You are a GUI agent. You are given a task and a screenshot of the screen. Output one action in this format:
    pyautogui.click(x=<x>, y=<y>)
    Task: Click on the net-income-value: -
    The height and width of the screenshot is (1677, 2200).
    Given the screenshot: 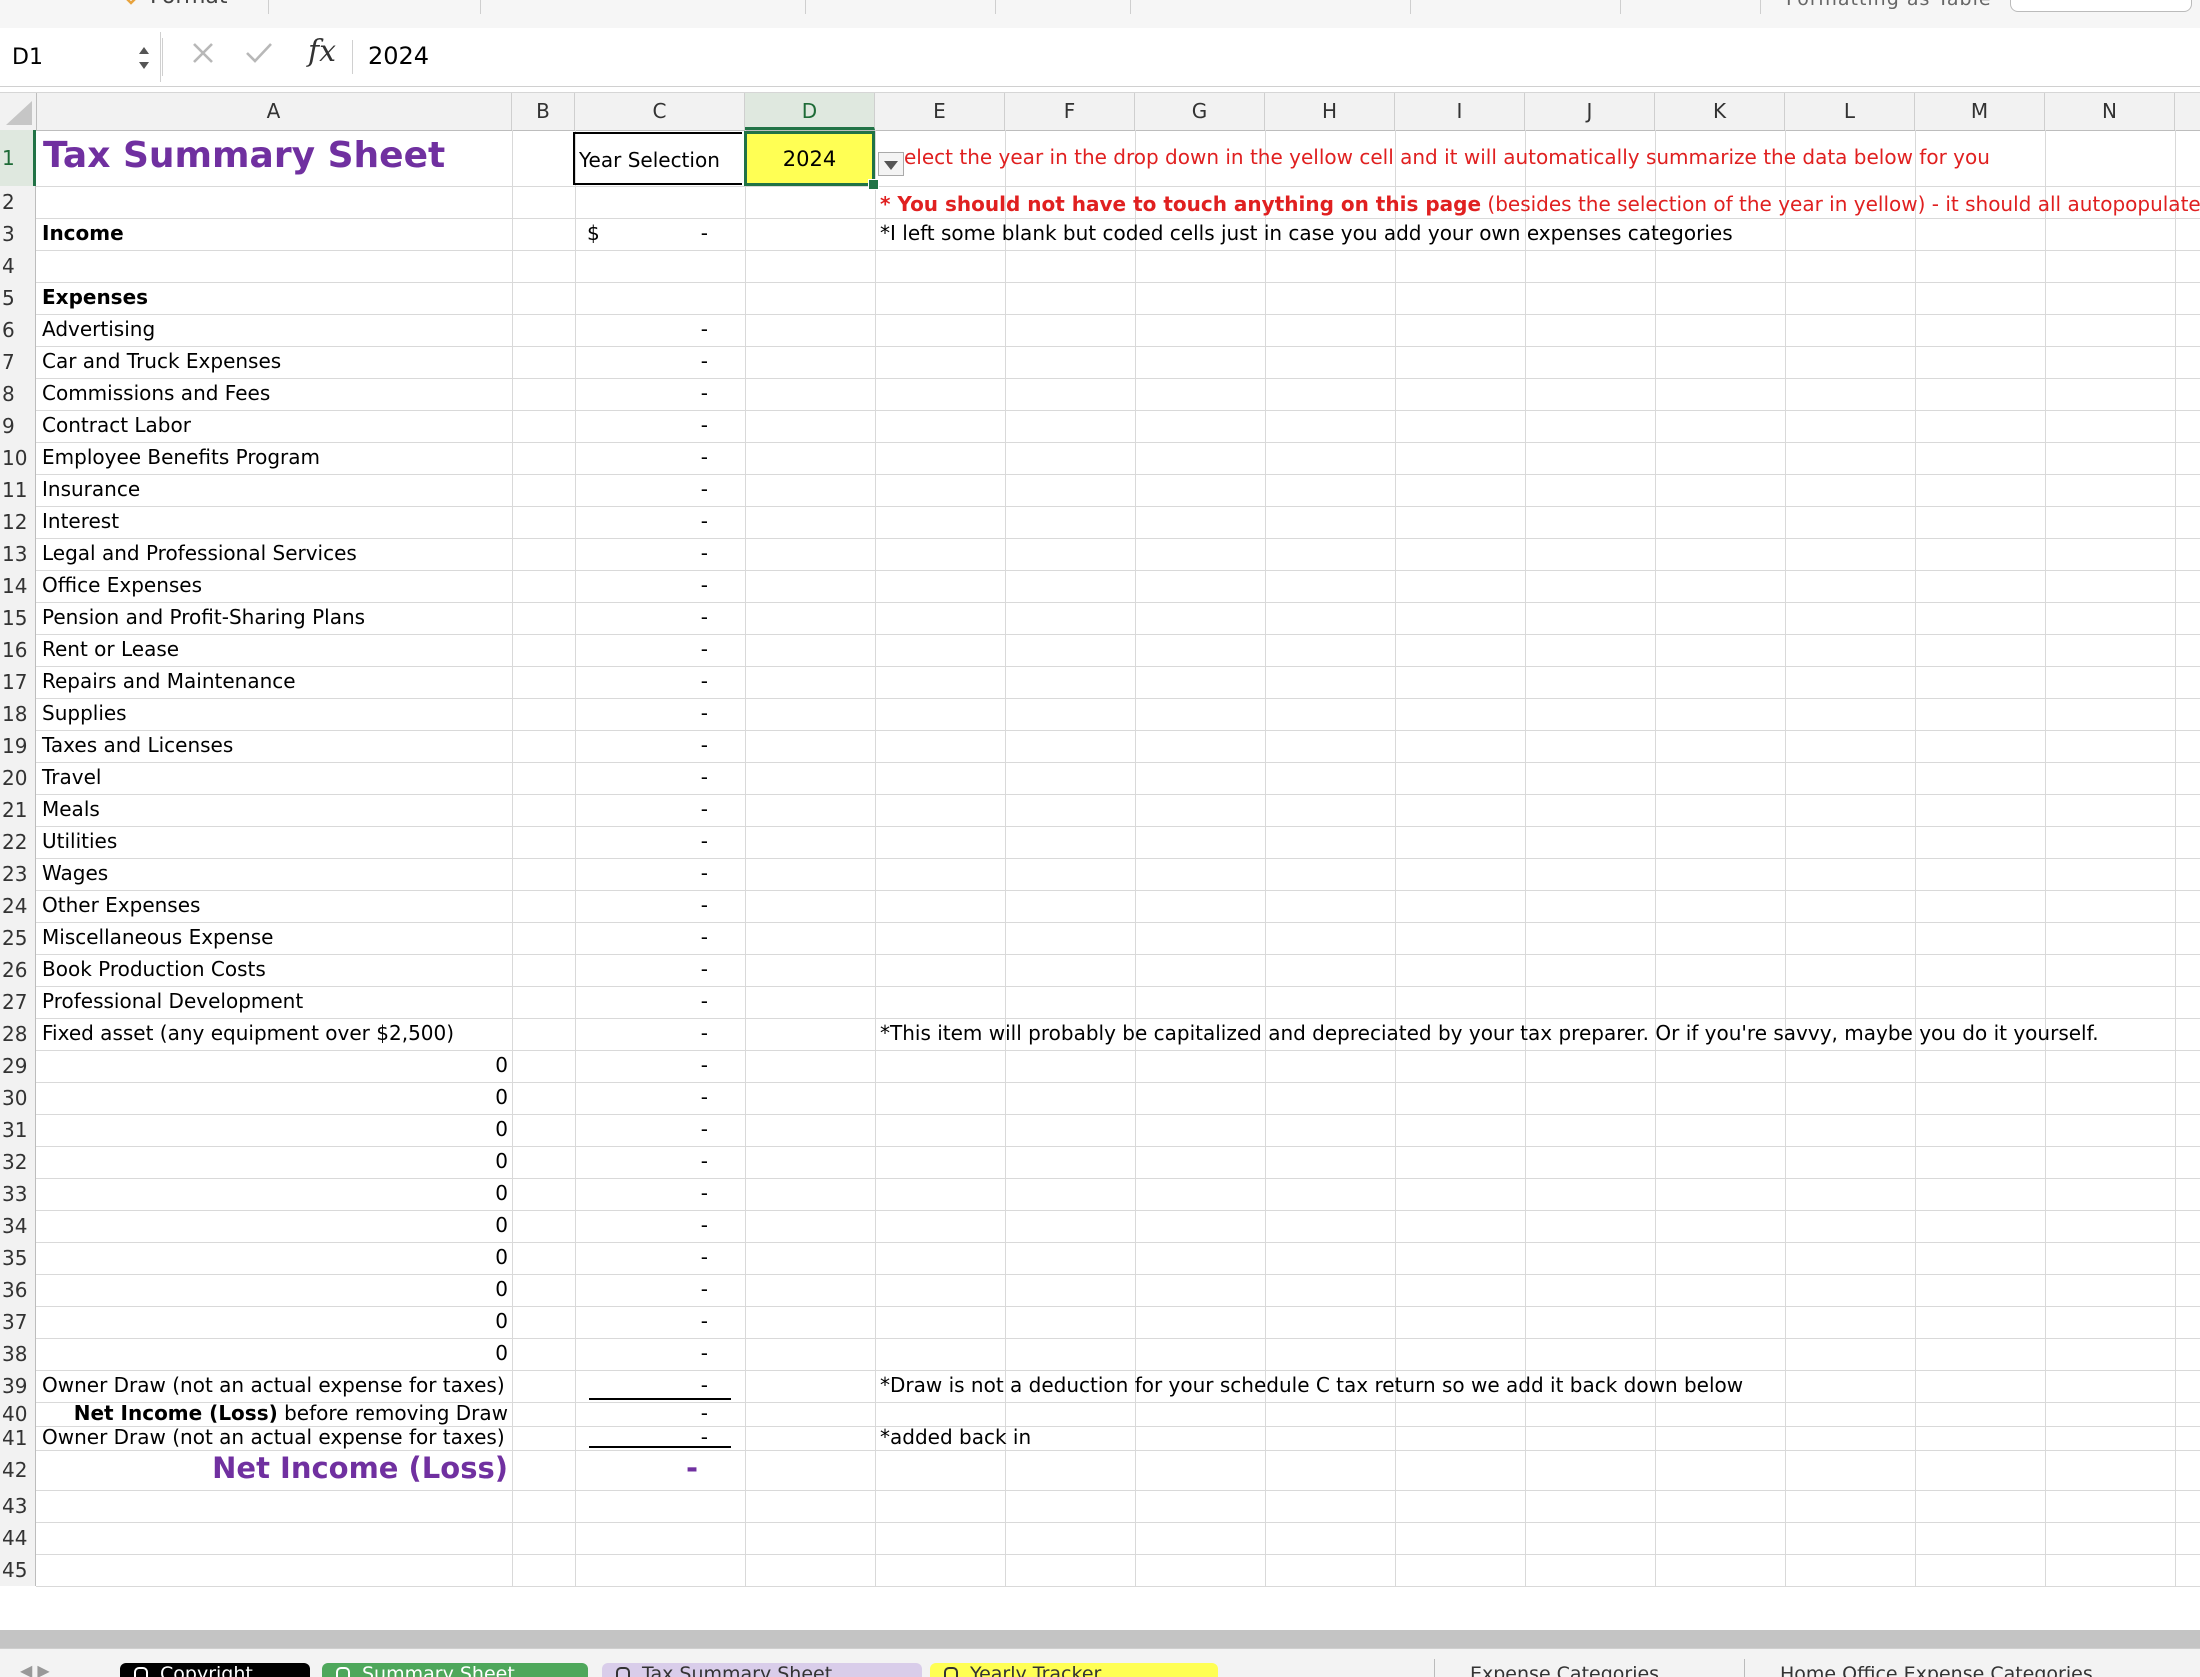 What is the action you would take?
    pyautogui.click(x=692, y=1468)
    